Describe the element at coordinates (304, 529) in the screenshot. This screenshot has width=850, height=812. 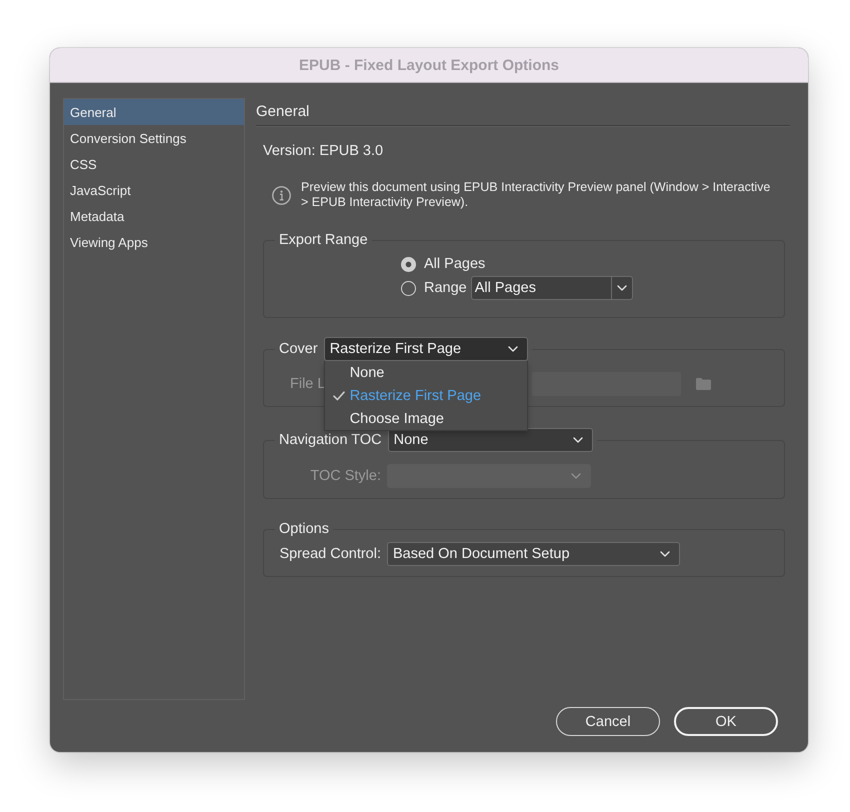
I see `group-title: Options` at that location.